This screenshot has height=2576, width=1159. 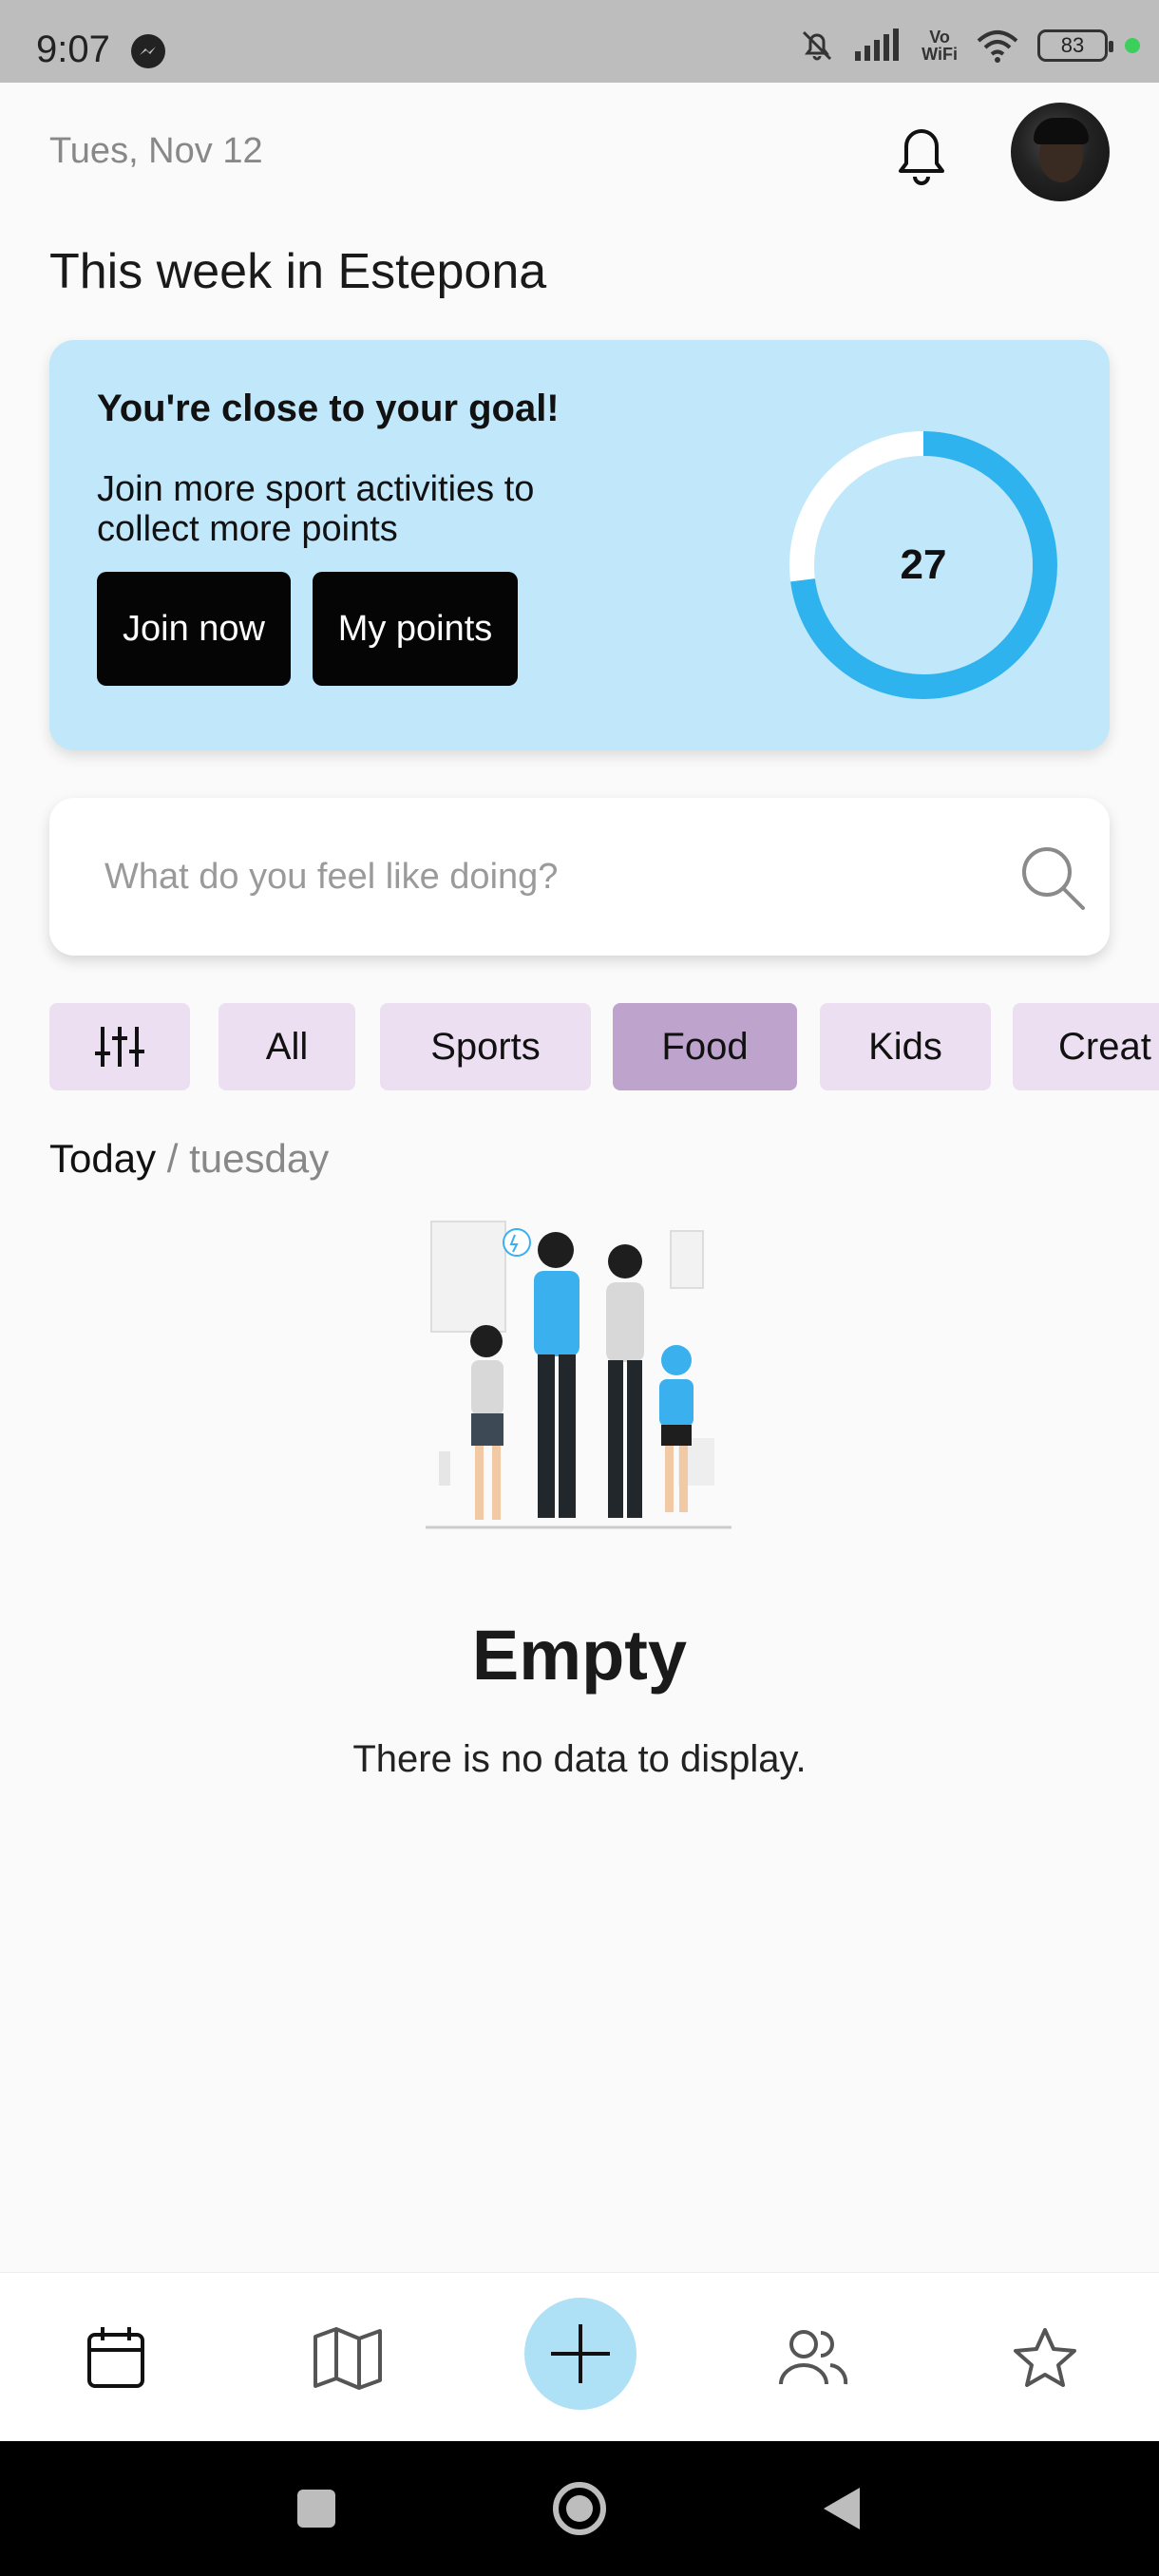 I want to click on square-icon, so click(x=316, y=2509).